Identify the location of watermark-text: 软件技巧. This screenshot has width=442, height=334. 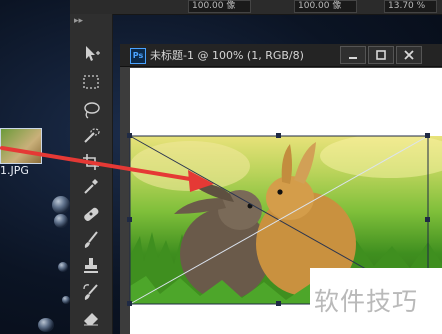
(366, 301).